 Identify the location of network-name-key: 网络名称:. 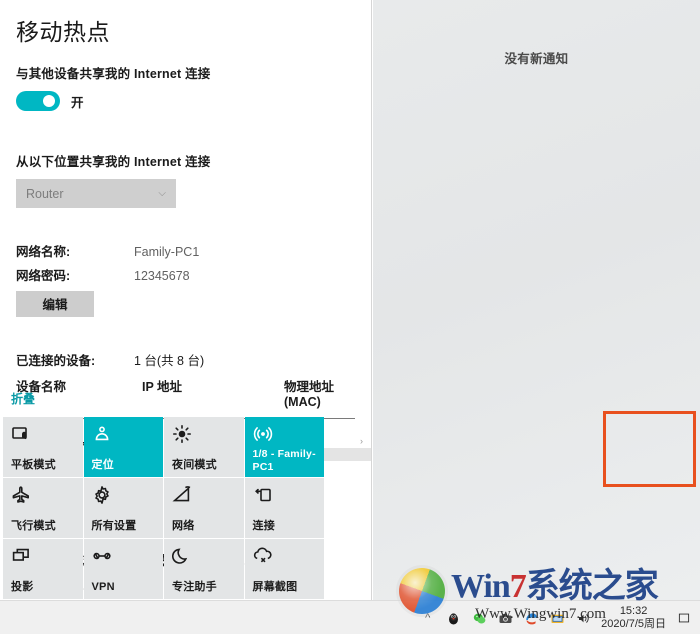
(43, 252).